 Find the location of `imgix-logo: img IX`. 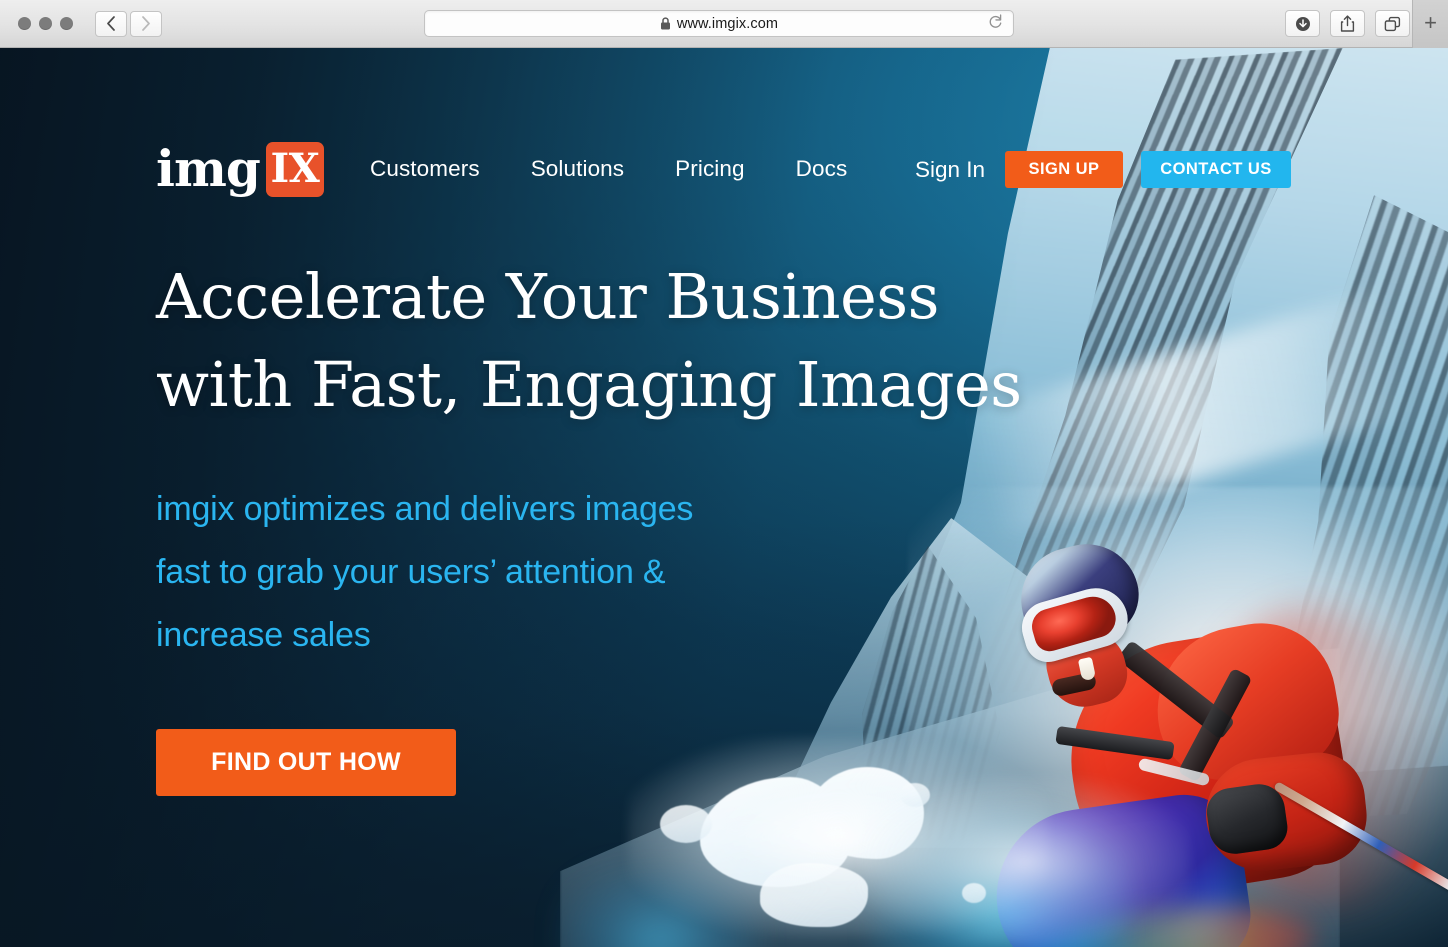

imgix-logo: img IX is located at coordinates (240, 168).